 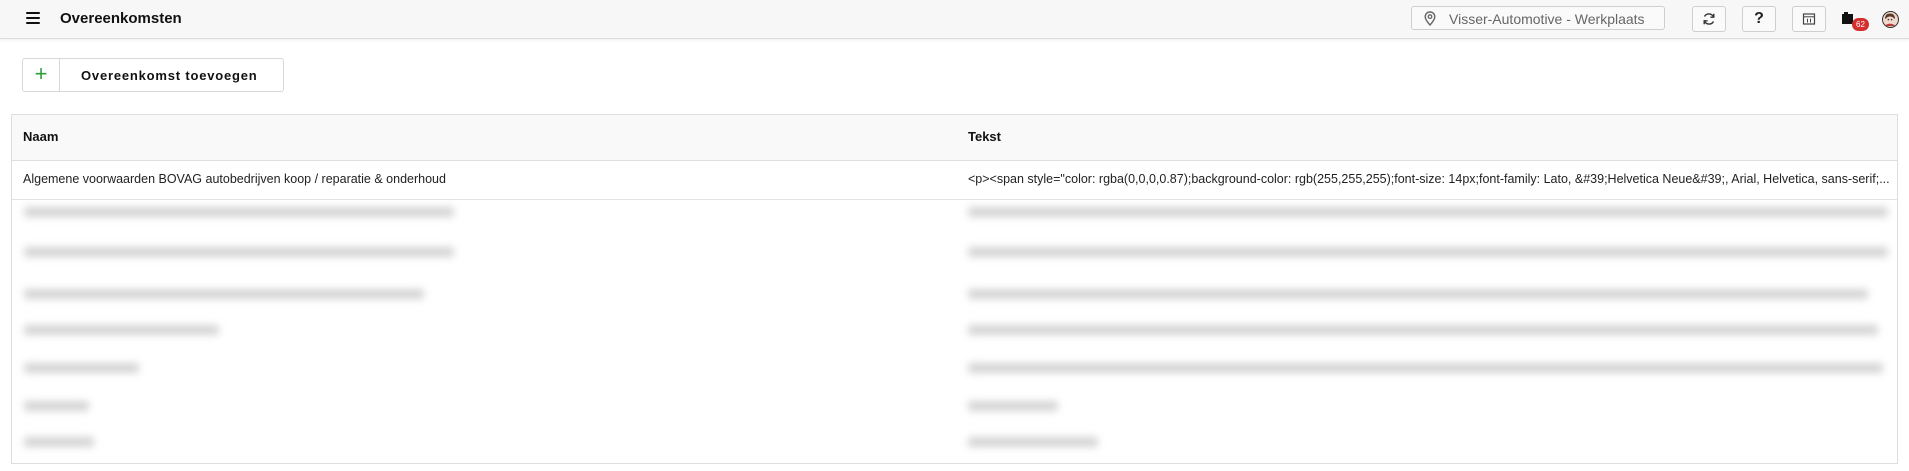 I want to click on location-selector: Visser-Automotive - Werkplaats, so click(x=1538, y=18).